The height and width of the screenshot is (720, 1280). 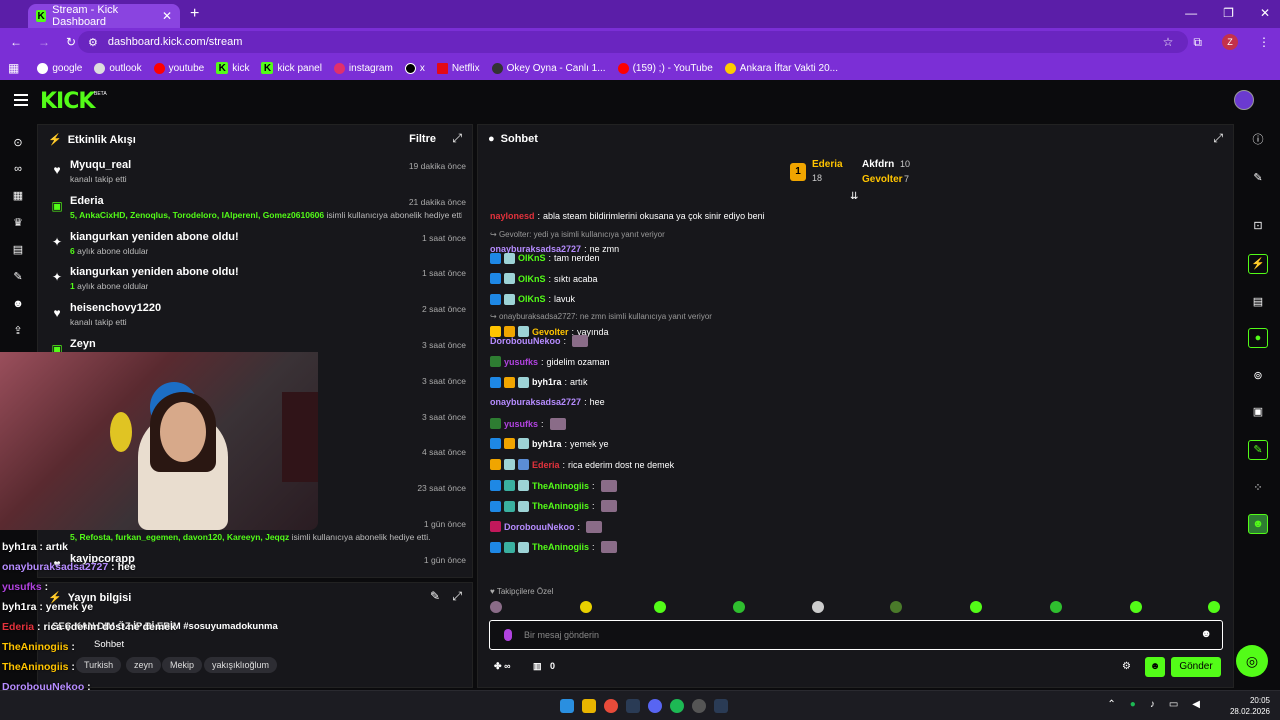 I want to click on bookmark-netflix: Netflix, so click(x=458, y=68).